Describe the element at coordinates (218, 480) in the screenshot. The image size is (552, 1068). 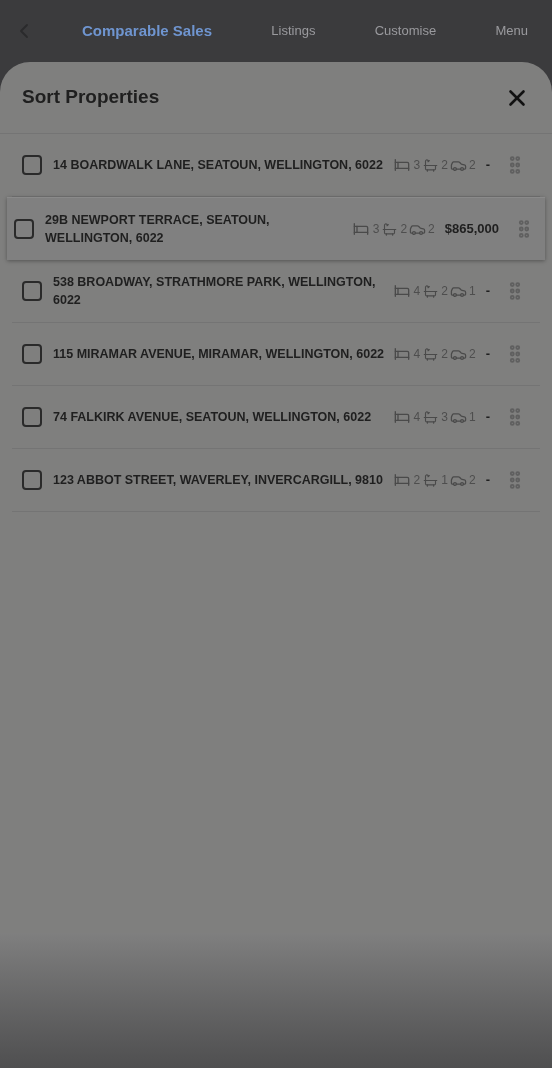
I see `property-address: 123 ABBOT STREET, WAVERLEY, INVERCARGILL, 9810` at that location.